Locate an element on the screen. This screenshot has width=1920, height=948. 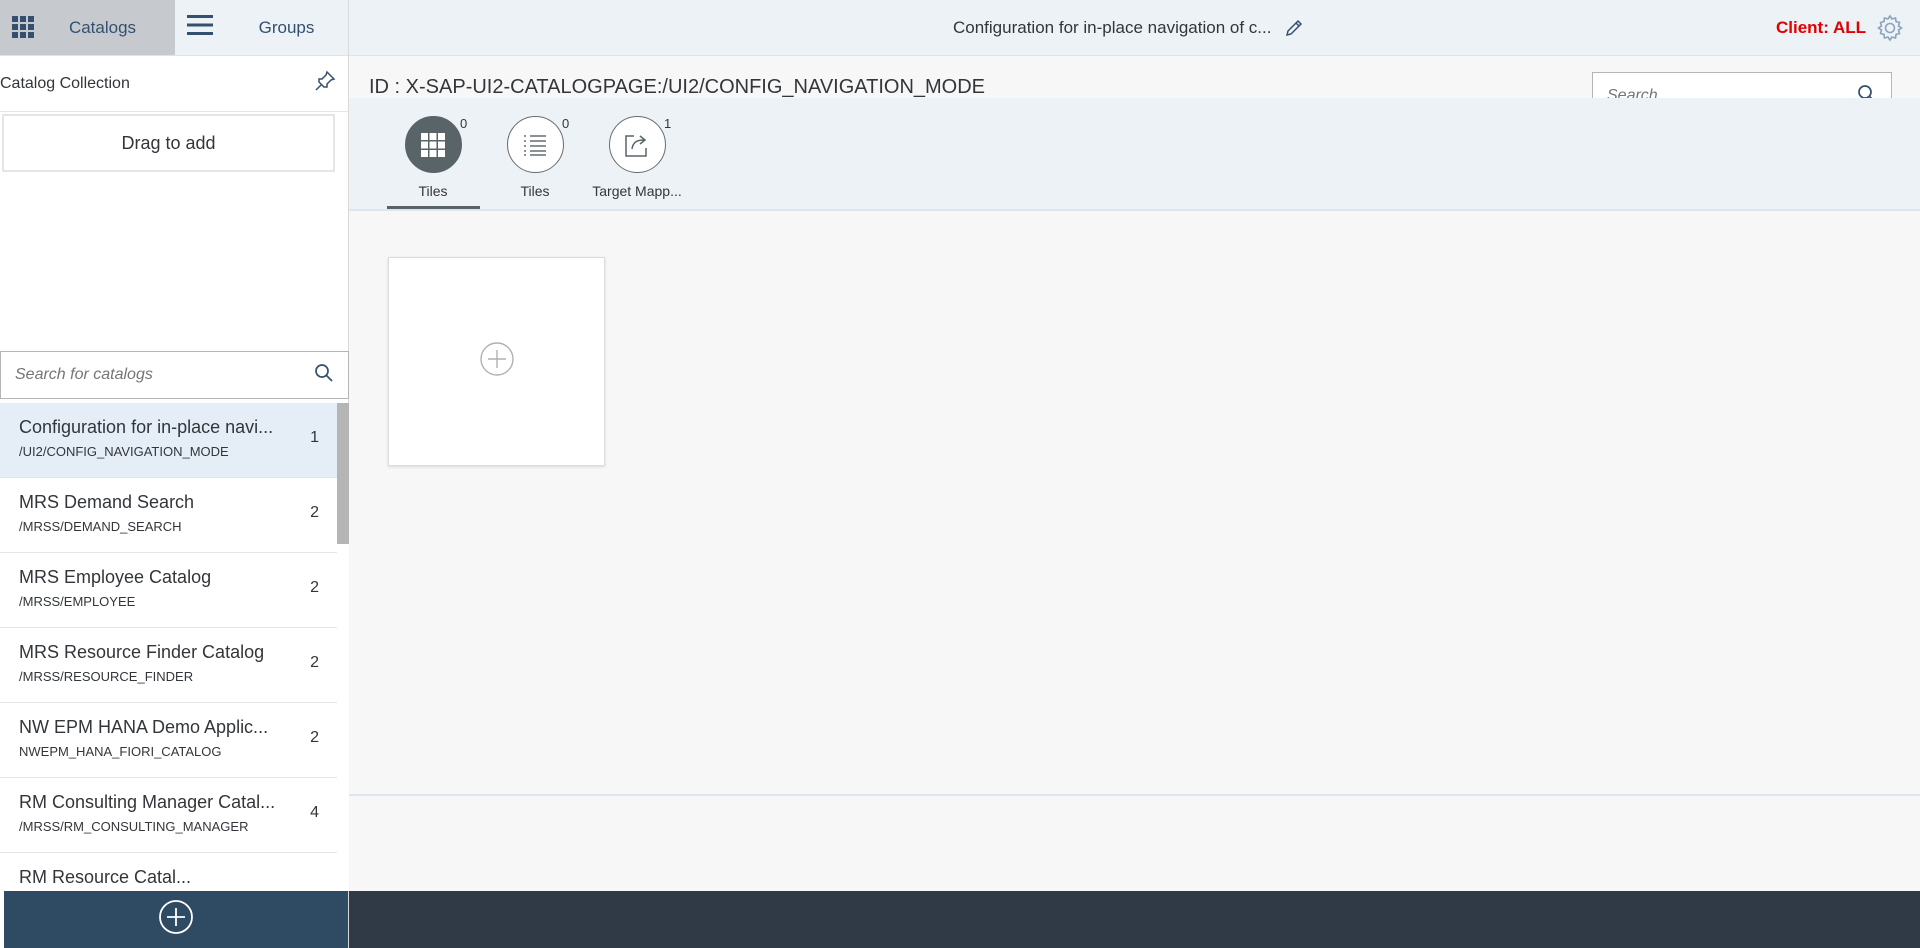
pin-icon is located at coordinates (325, 83).